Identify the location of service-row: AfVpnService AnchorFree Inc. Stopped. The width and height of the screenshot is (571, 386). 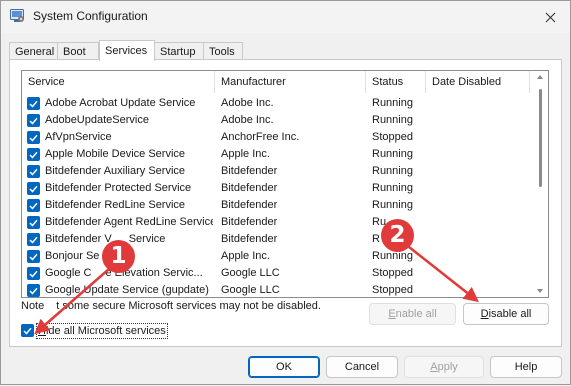
(276, 137).